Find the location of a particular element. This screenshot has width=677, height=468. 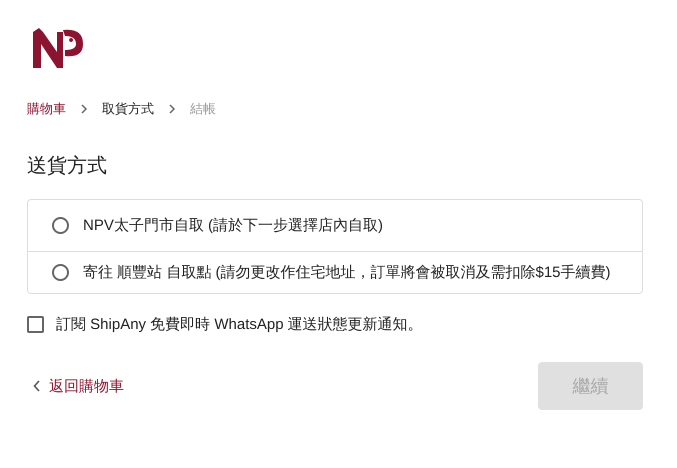

checkbox-label: 訂閱 ShipAny 免費即時 WhatsApp 運送狀態更新通知。 is located at coordinates (239, 324).